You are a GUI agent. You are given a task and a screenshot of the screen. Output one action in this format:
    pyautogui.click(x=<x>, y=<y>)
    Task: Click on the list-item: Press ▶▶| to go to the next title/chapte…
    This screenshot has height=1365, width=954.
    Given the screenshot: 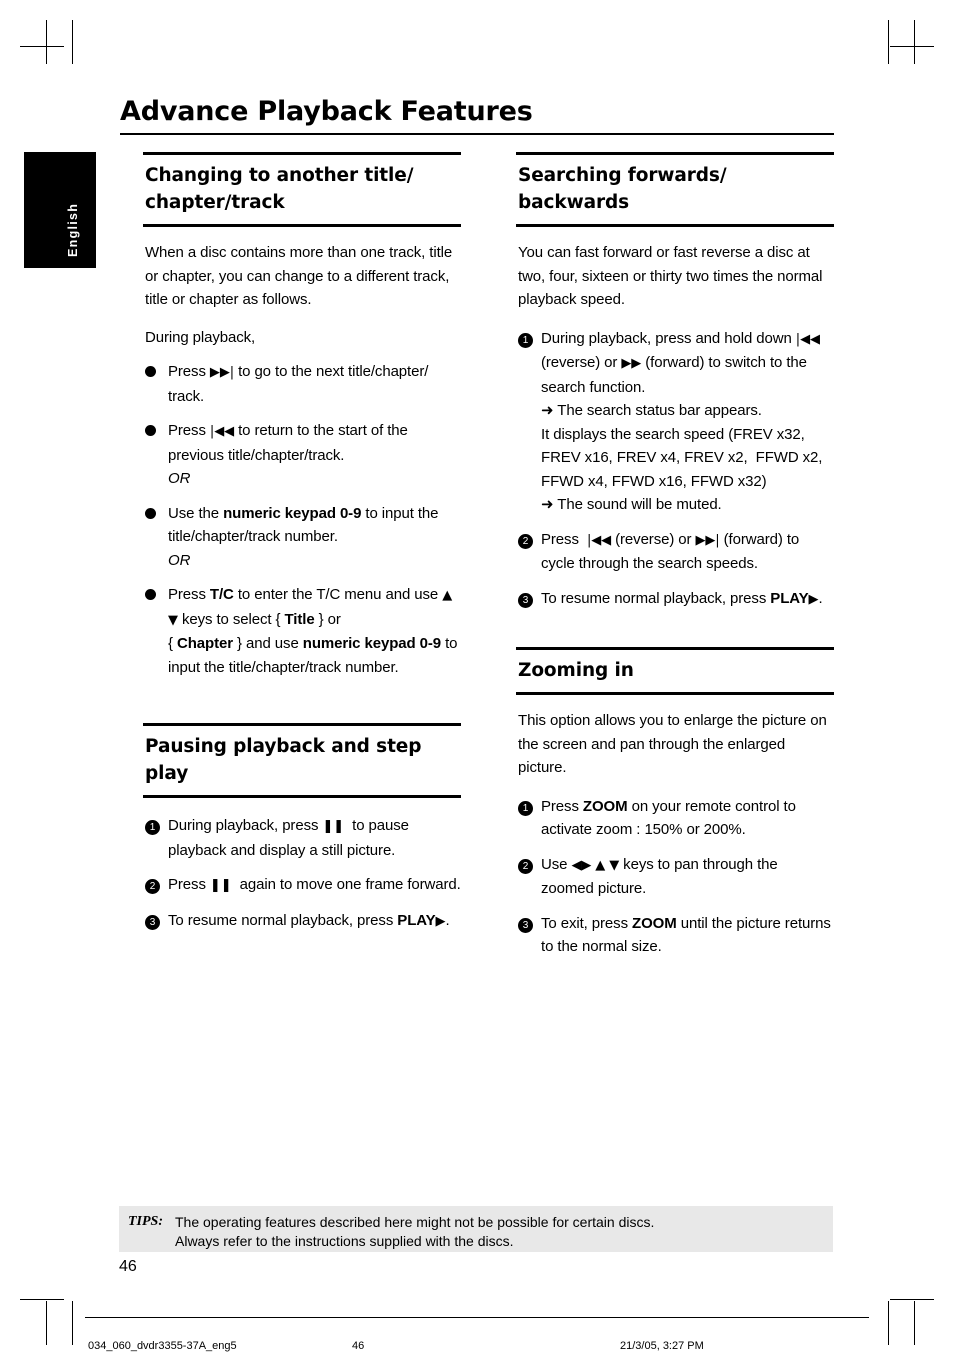 What is the action you would take?
    pyautogui.click(x=302, y=384)
    